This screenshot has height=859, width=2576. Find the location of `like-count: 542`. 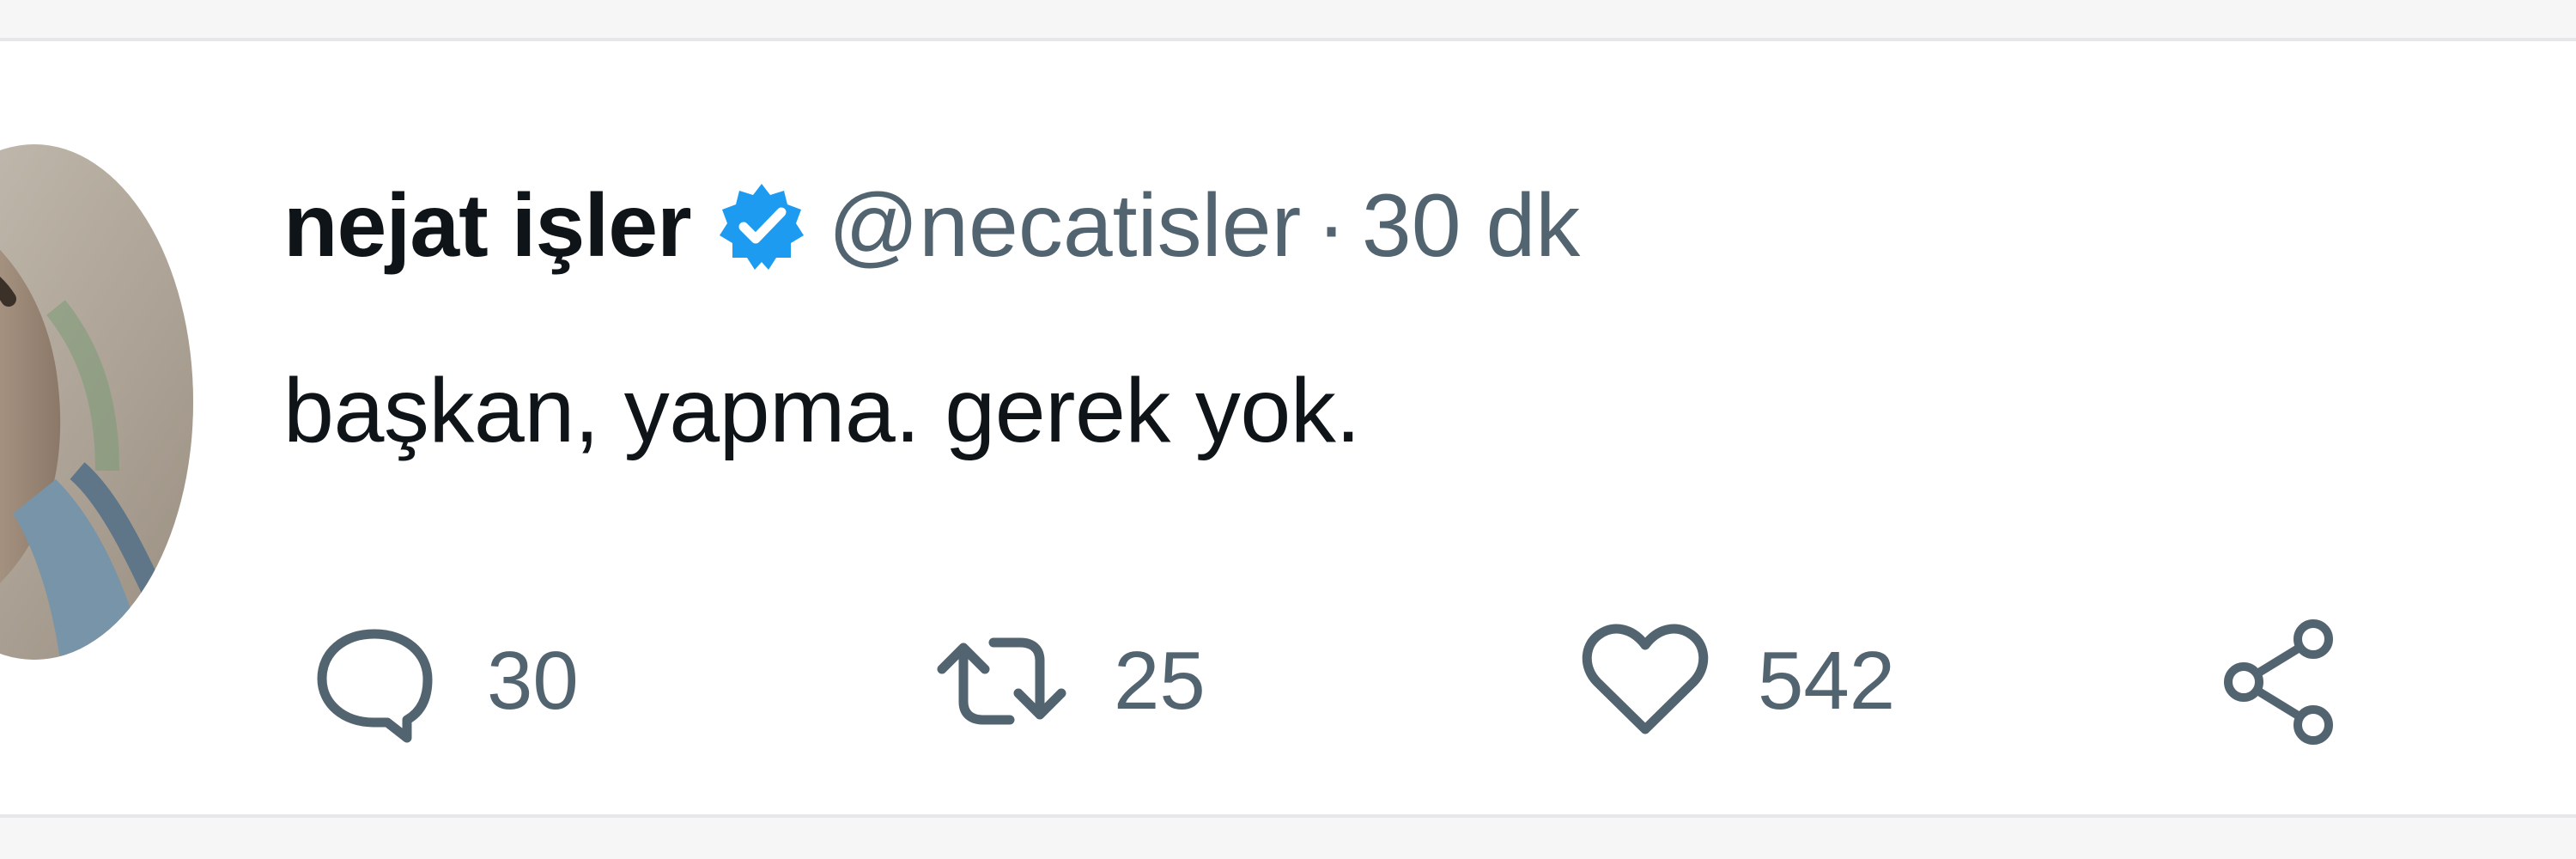

like-count: 542 is located at coordinates (1827, 681).